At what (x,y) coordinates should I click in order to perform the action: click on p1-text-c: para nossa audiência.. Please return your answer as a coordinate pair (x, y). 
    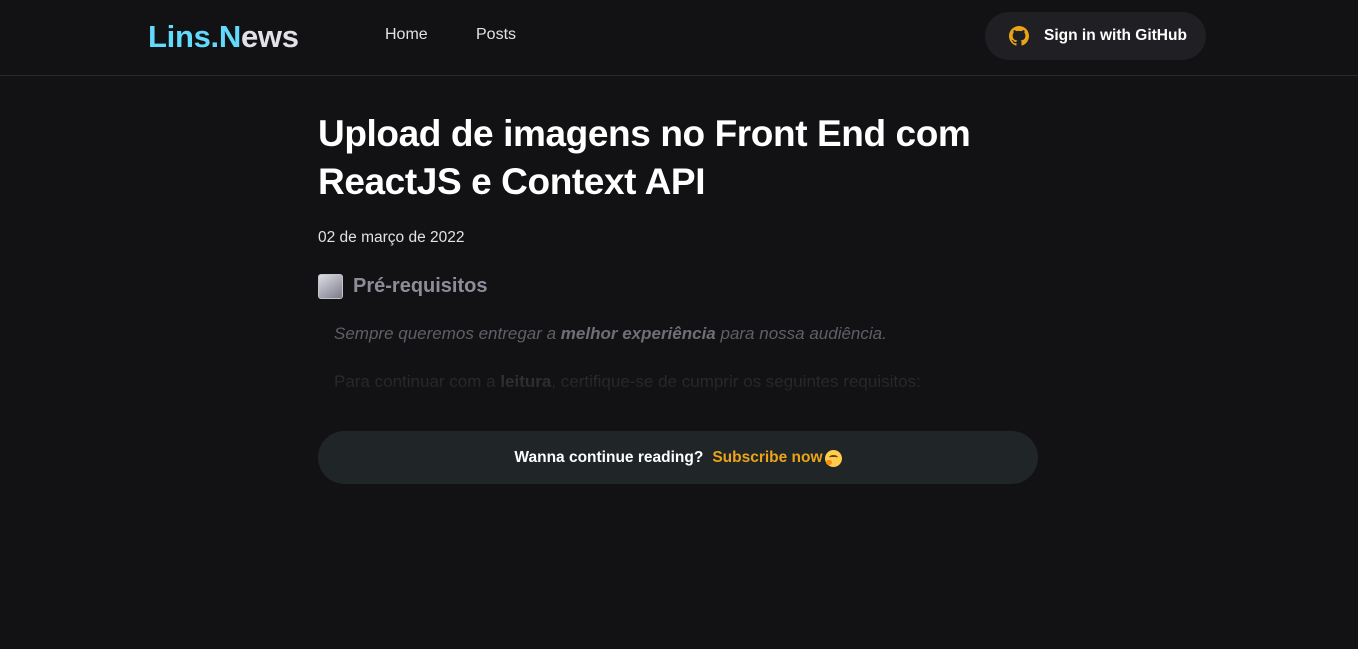
    Looking at the image, I should click on (801, 333).